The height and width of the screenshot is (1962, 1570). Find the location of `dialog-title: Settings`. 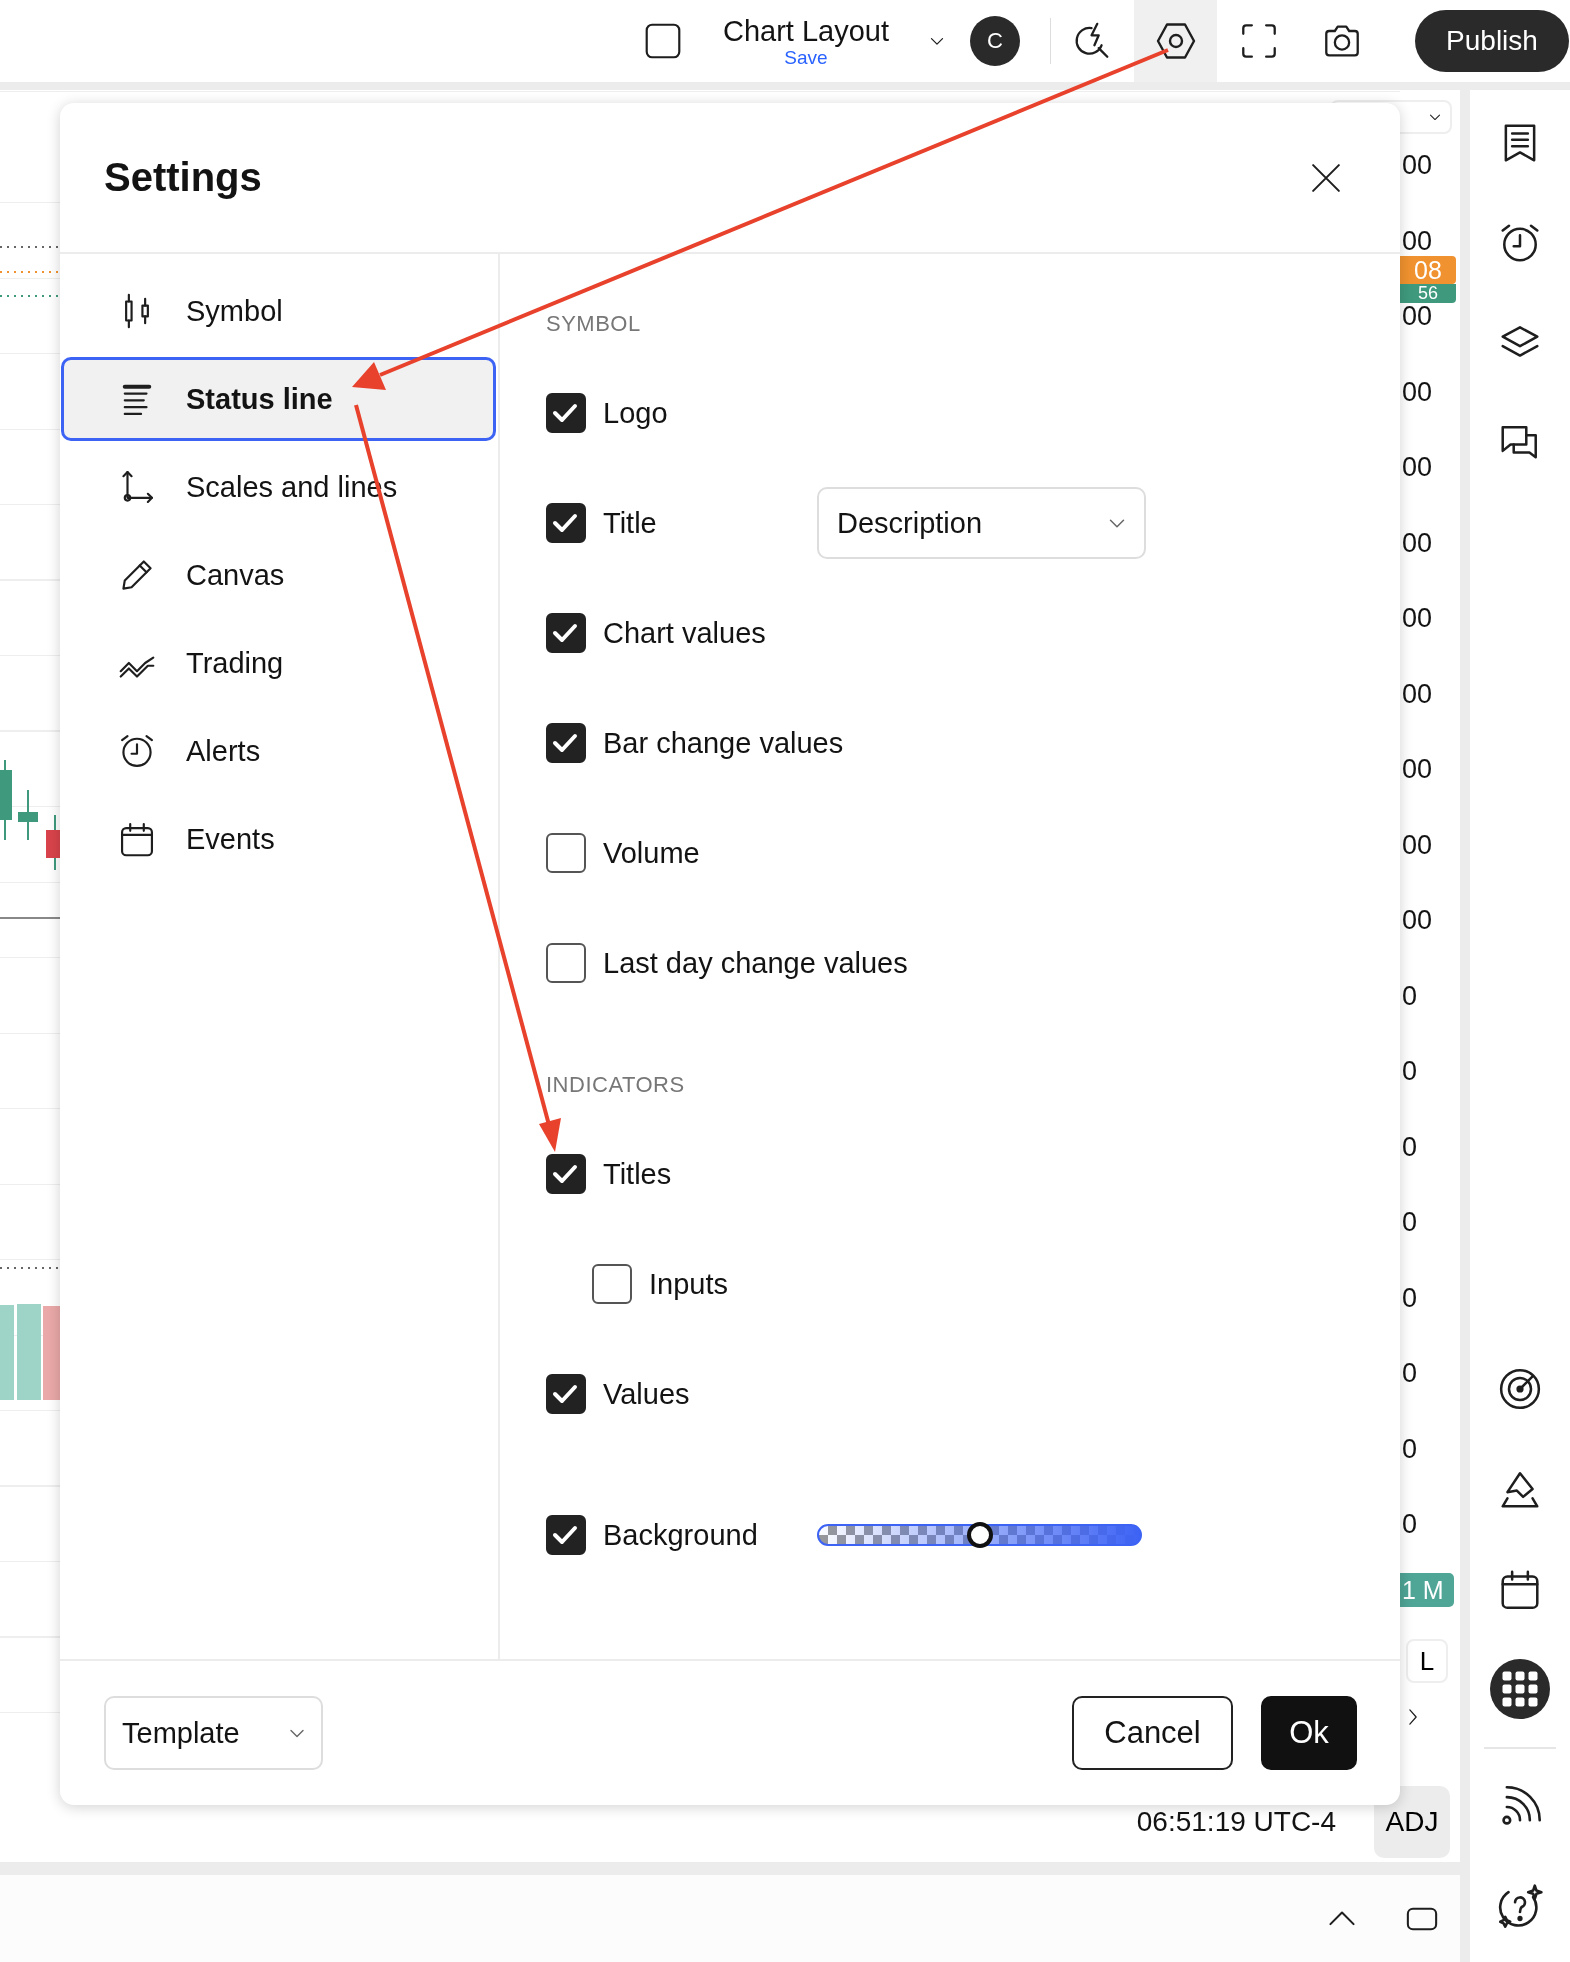

dialog-title: Settings is located at coordinates (183, 177).